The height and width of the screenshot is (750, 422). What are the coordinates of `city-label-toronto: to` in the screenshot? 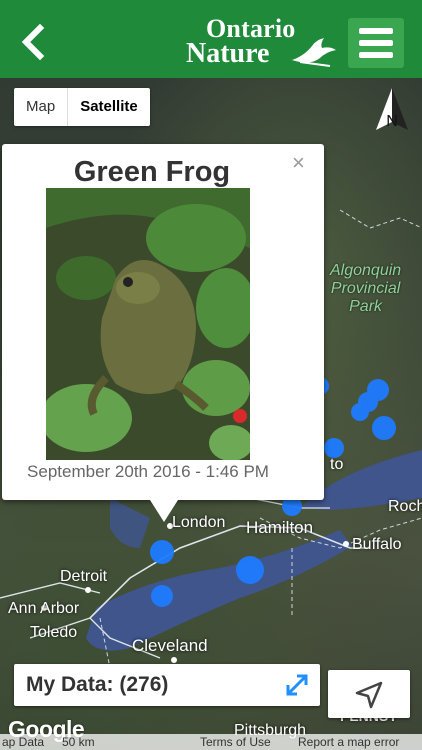 It's located at (337, 464).